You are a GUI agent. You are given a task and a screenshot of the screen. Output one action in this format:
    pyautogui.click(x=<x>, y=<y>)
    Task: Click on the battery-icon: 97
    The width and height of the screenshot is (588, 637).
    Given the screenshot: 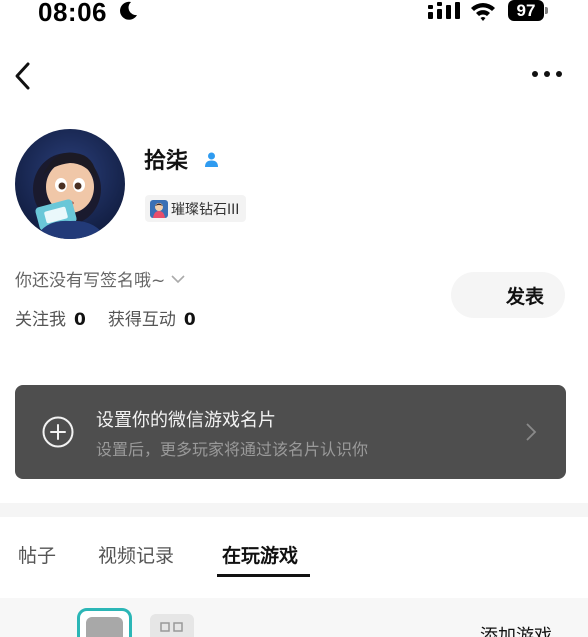 What is the action you would take?
    pyautogui.click(x=528, y=11)
    